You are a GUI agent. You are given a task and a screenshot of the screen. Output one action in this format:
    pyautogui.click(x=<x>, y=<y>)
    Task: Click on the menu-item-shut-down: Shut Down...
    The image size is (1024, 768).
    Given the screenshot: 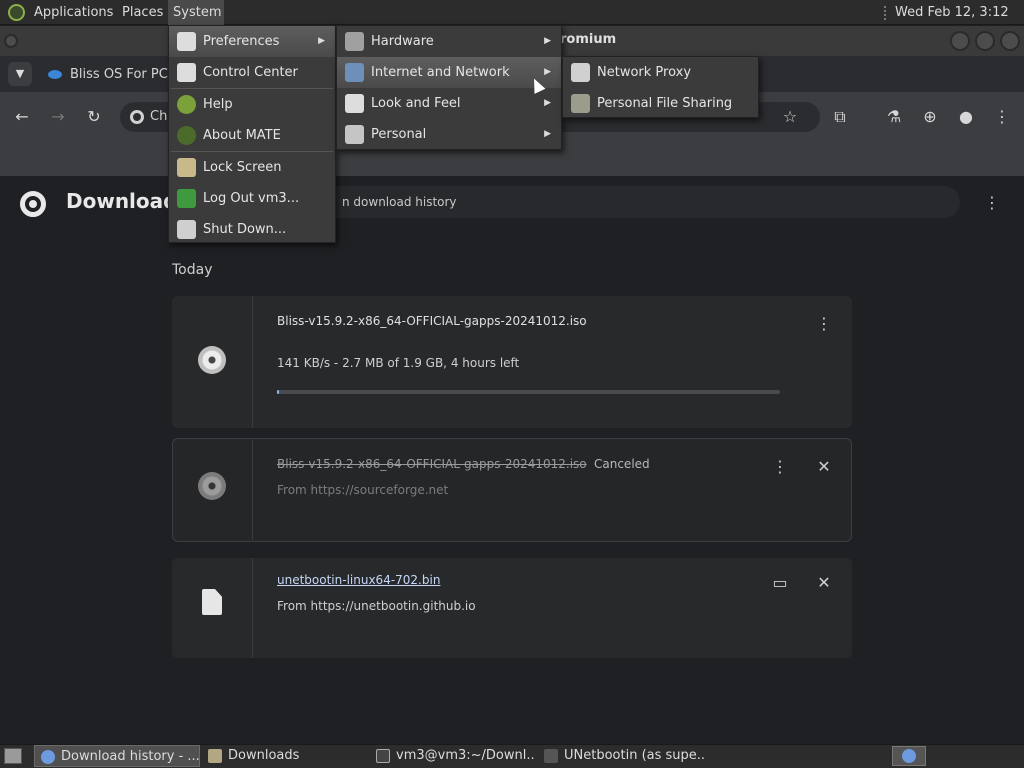 What is the action you would take?
    pyautogui.click(x=252, y=229)
    